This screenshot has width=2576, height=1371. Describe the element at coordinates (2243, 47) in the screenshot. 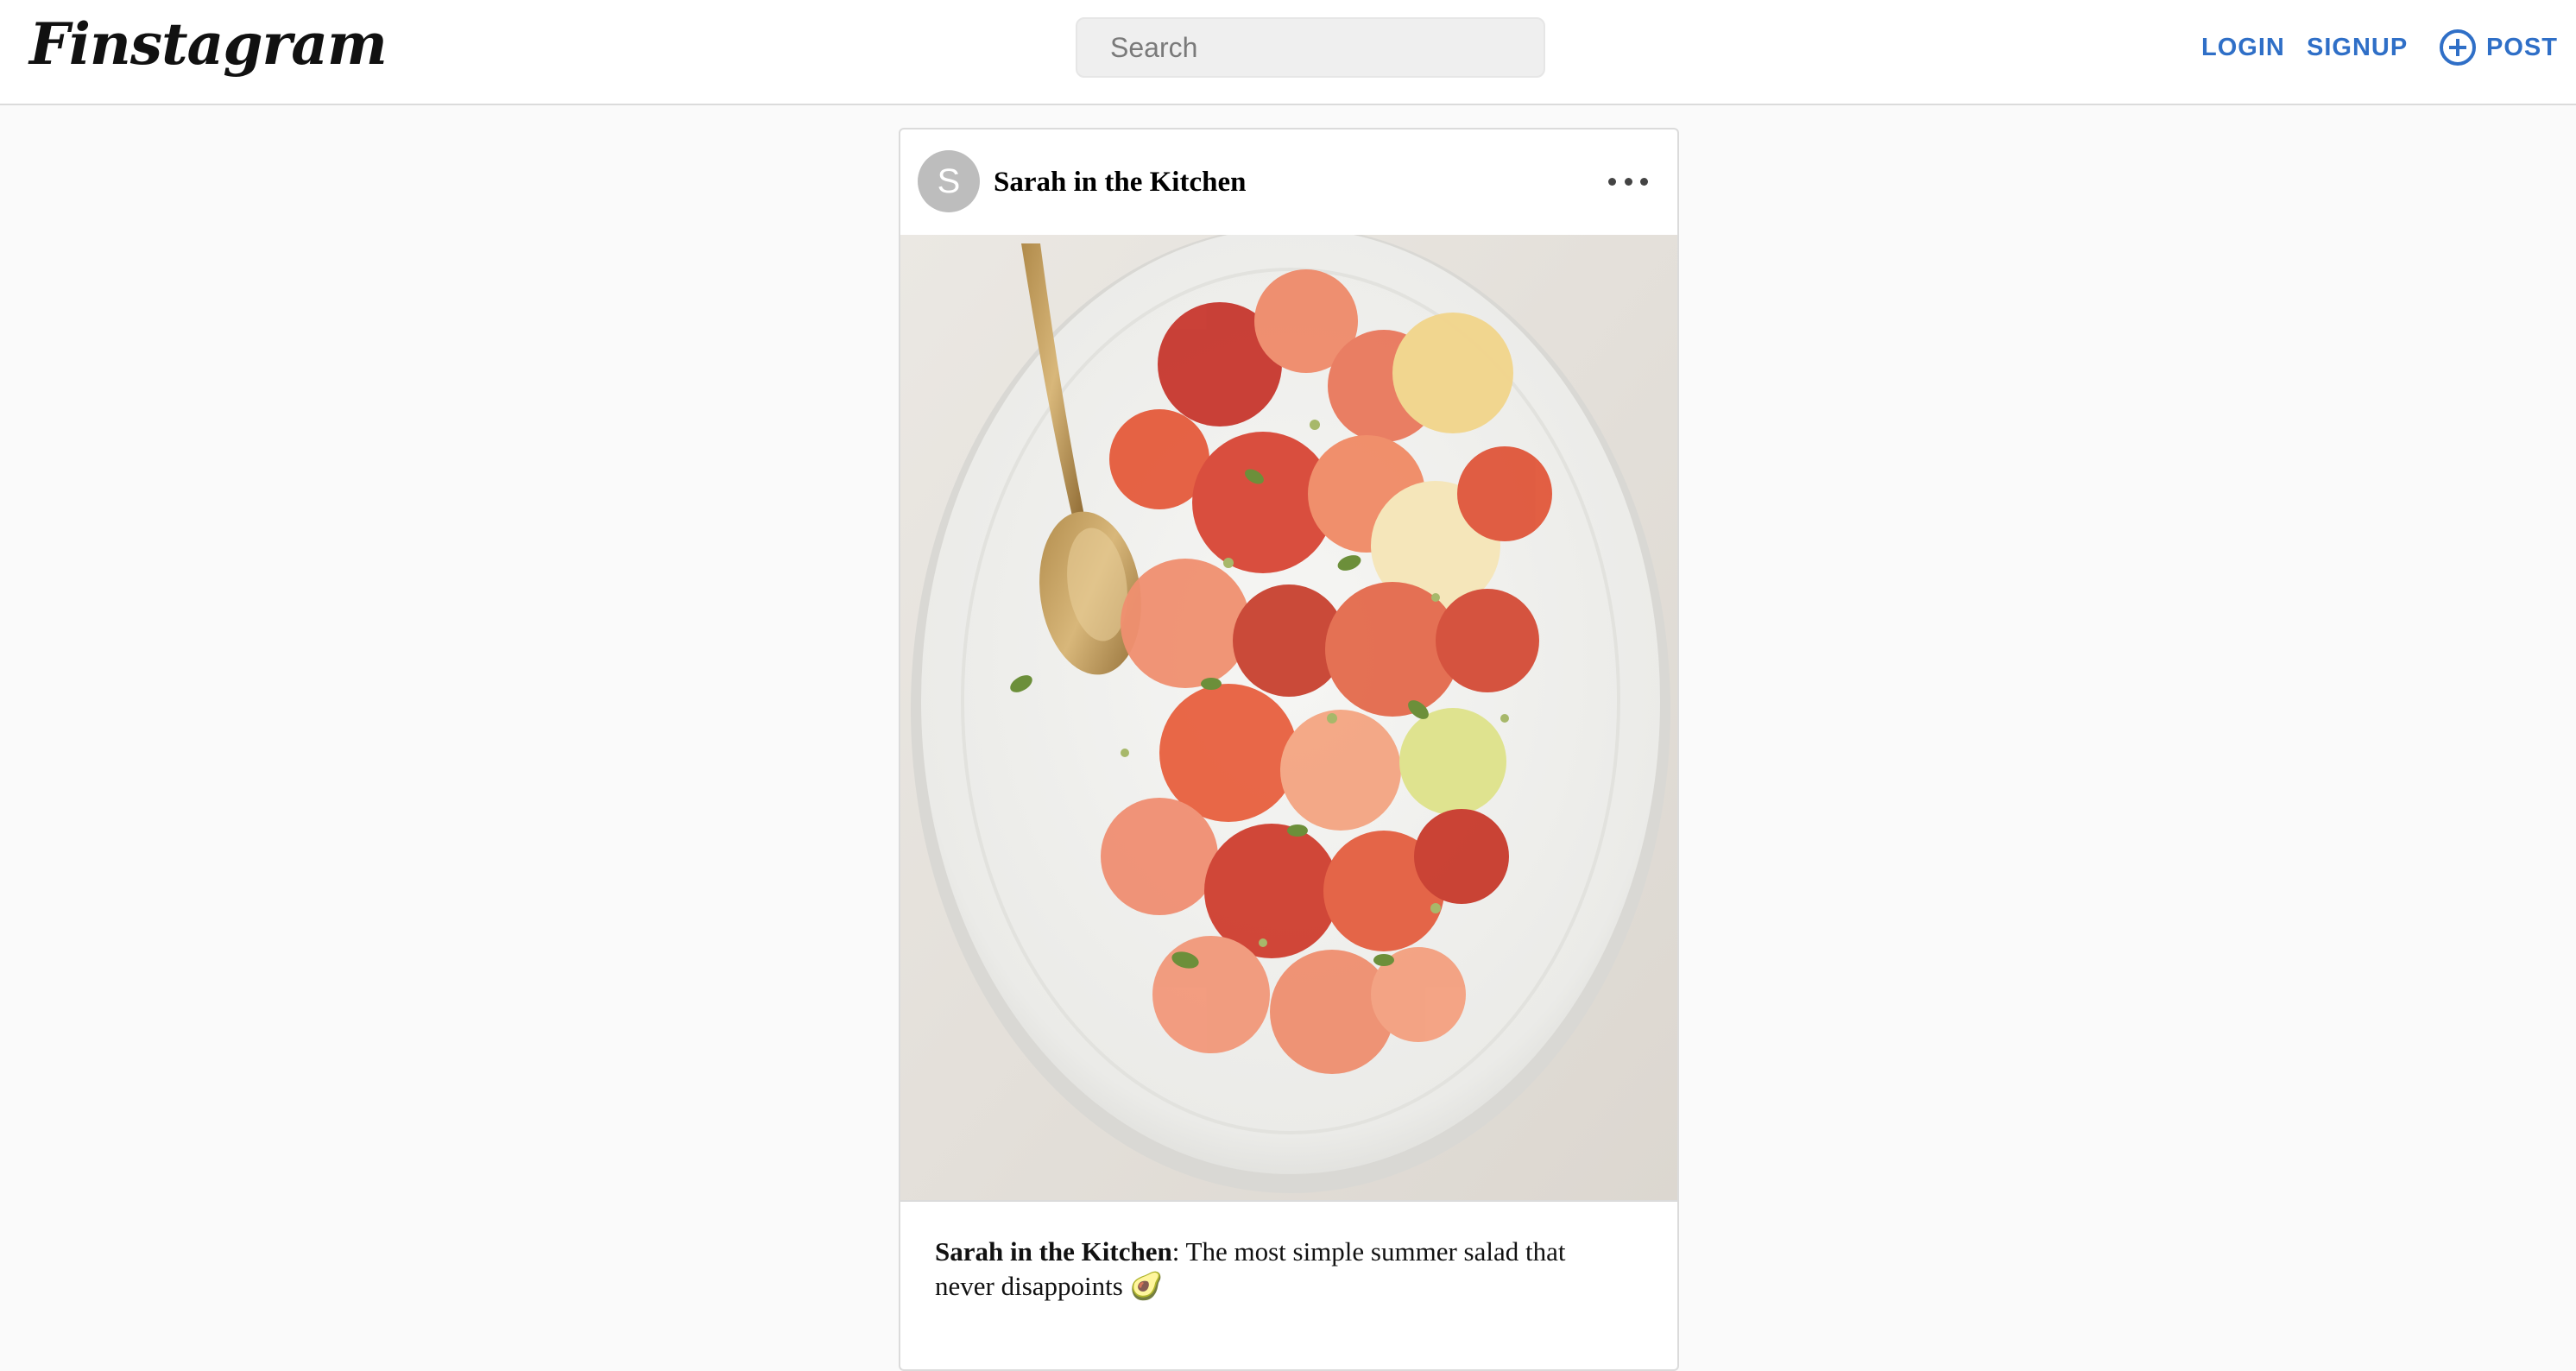

I see `login-link: LOGIN` at that location.